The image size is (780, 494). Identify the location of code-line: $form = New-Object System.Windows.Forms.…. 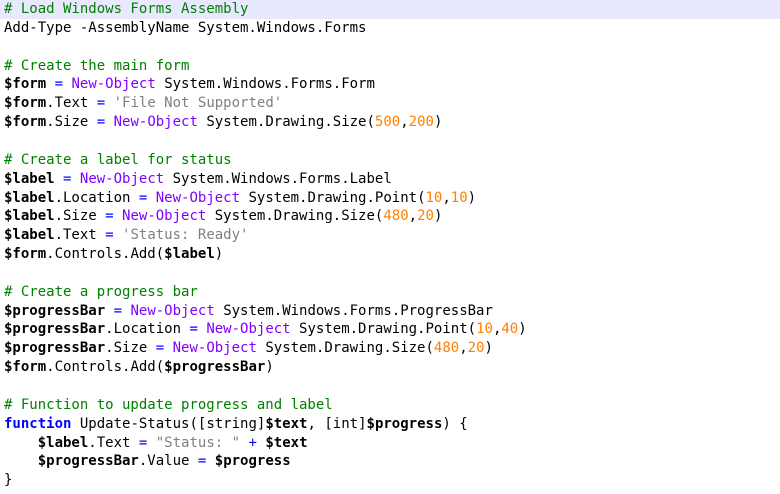
(189, 84).